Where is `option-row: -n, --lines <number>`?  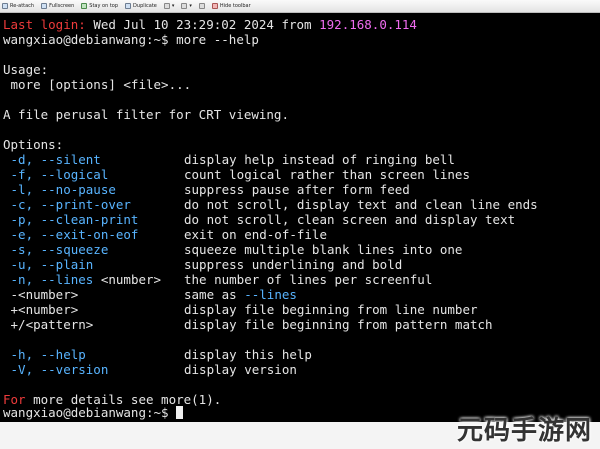
option-row: -n, --lines <number> is located at coordinates (82, 279).